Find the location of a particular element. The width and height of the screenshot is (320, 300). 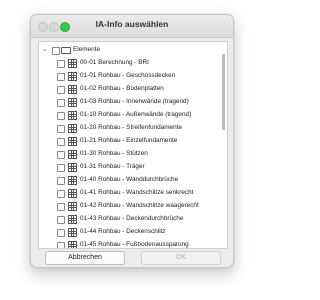

tree-item: 00-01 Berechnung - BRI is located at coordinates (129, 63).